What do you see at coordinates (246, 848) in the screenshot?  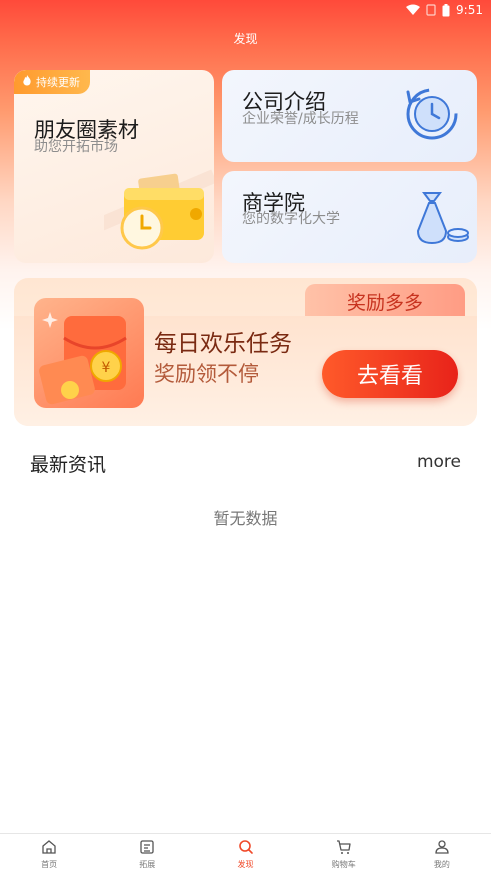 I see `discover-icon` at bounding box center [246, 848].